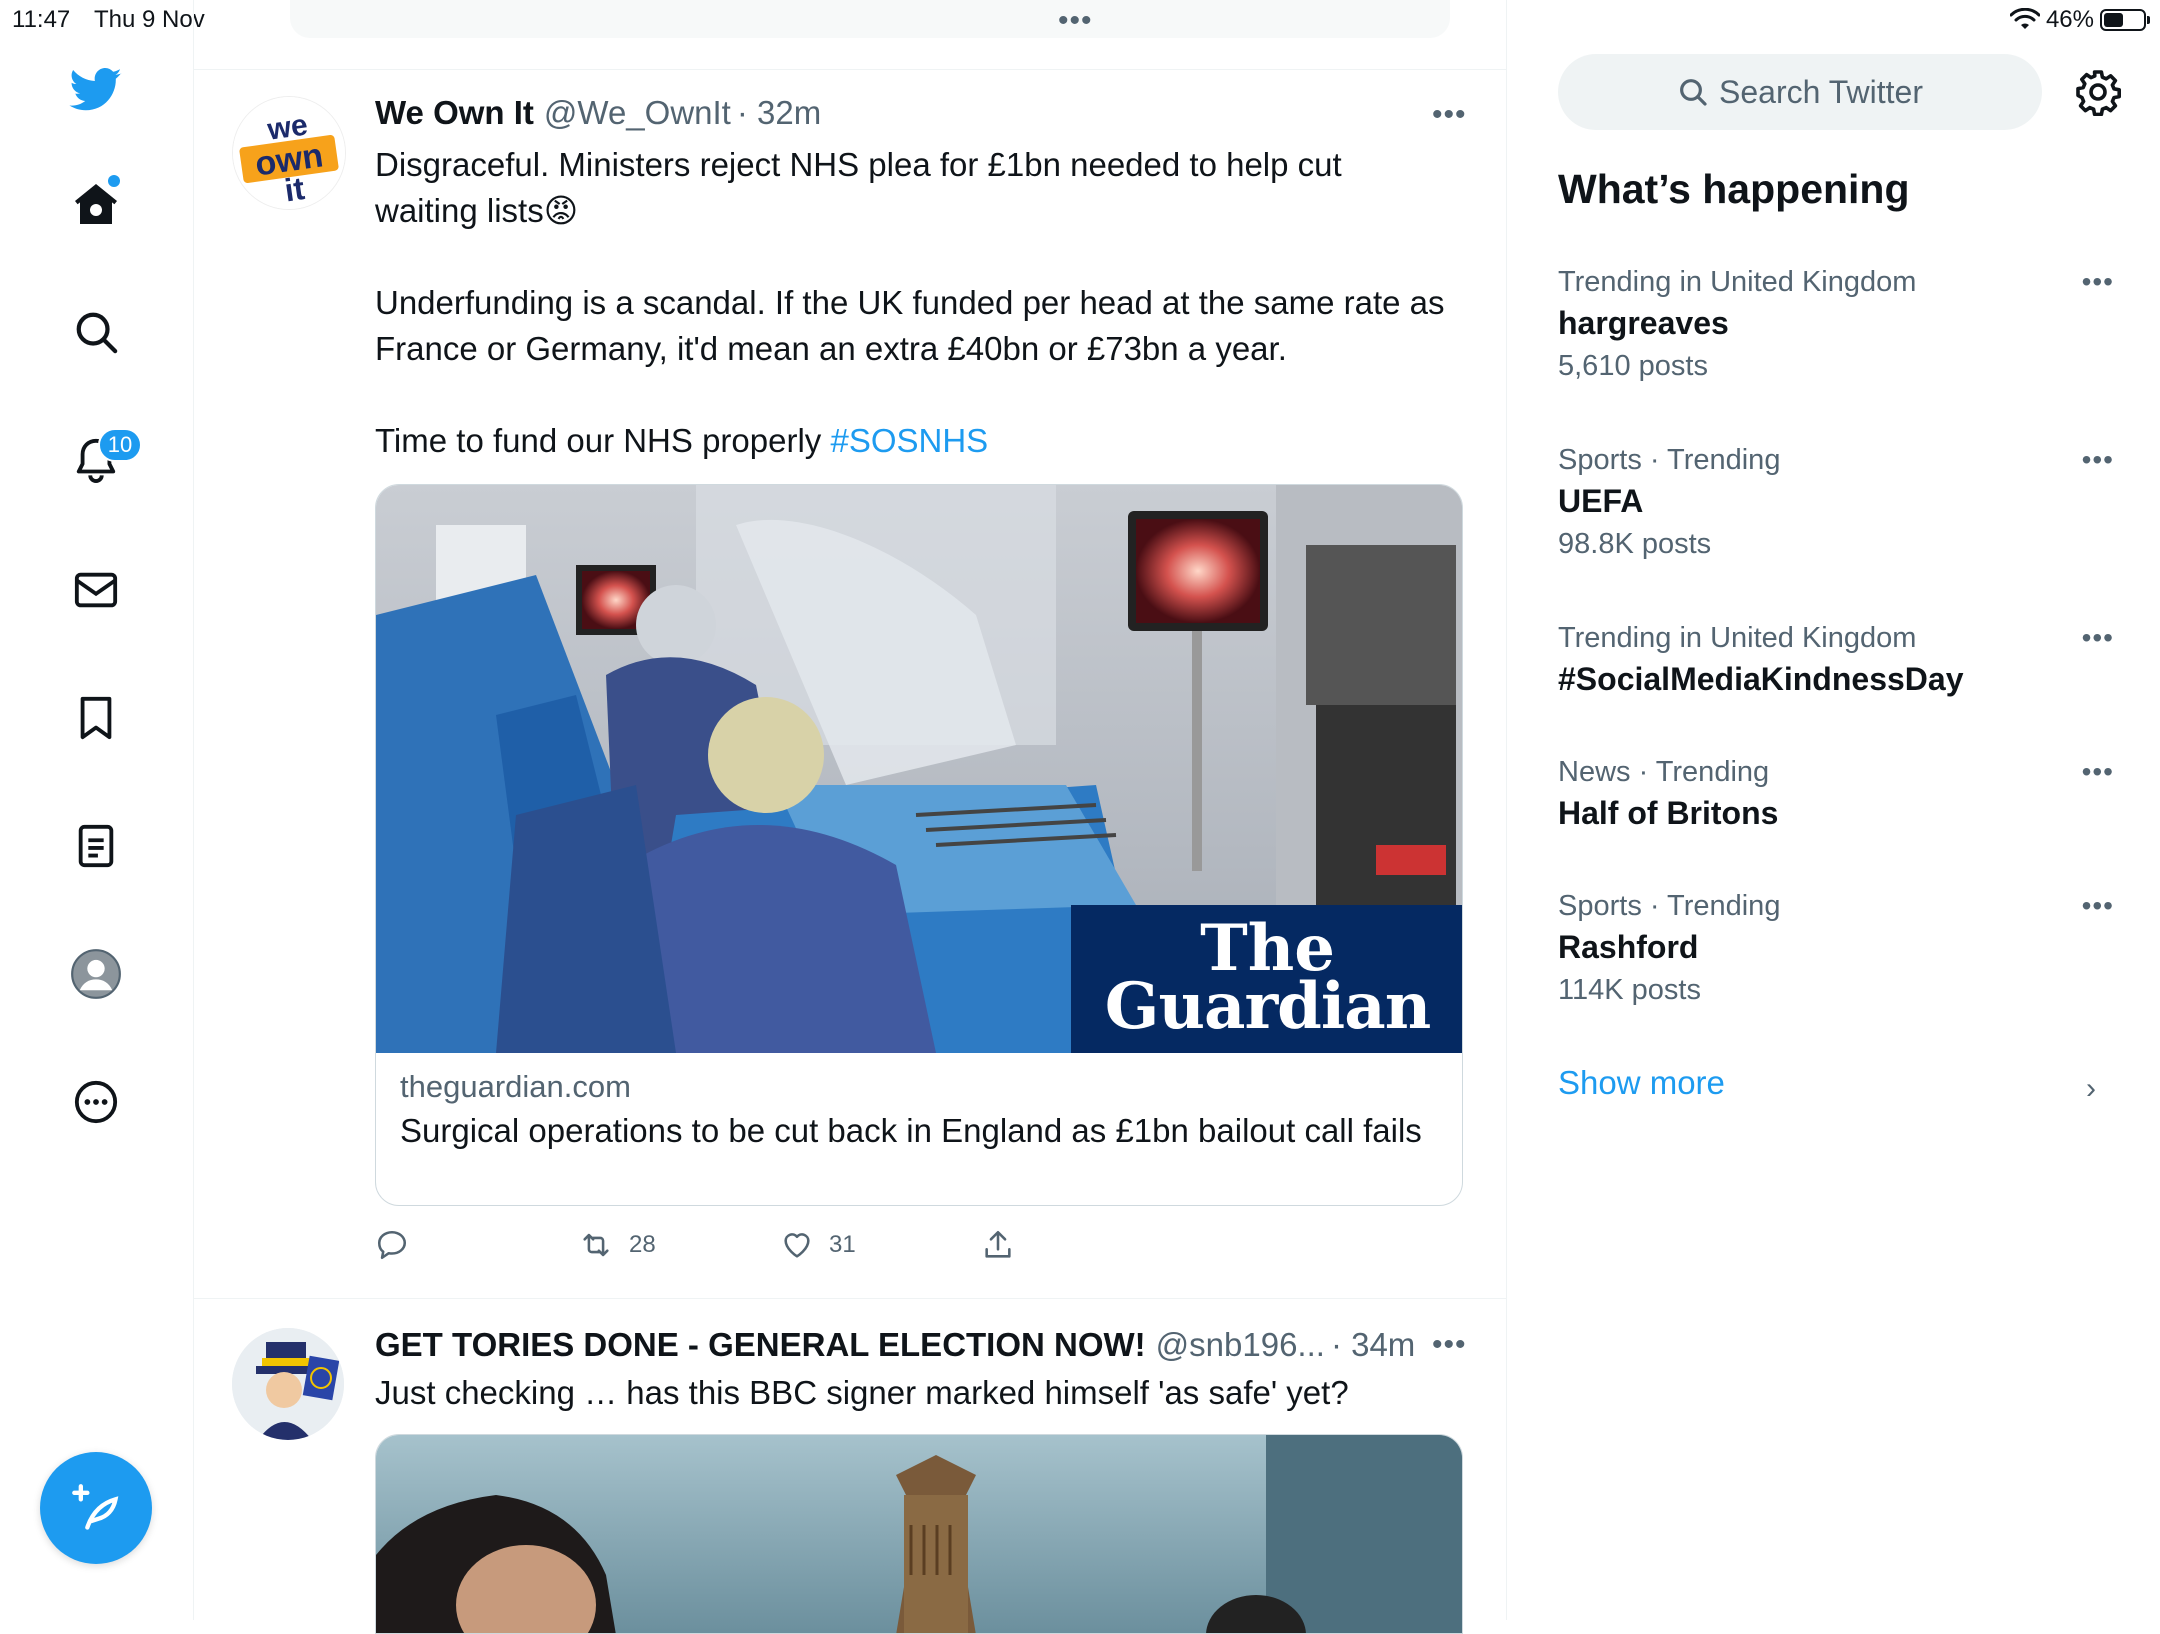 The height and width of the screenshot is (1634, 2160). What do you see at coordinates (642, 1244) in the screenshot?
I see `retweet-count: 28` at bounding box center [642, 1244].